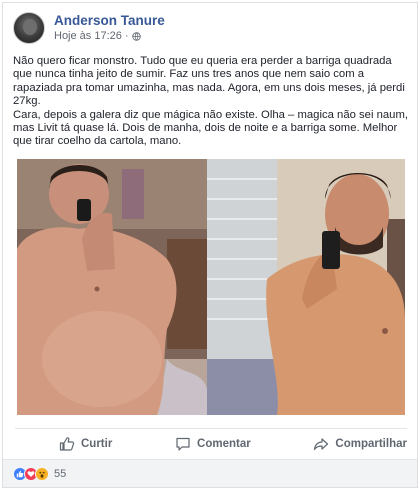  Describe the element at coordinates (211, 428) in the screenshot. I see `divider` at that location.